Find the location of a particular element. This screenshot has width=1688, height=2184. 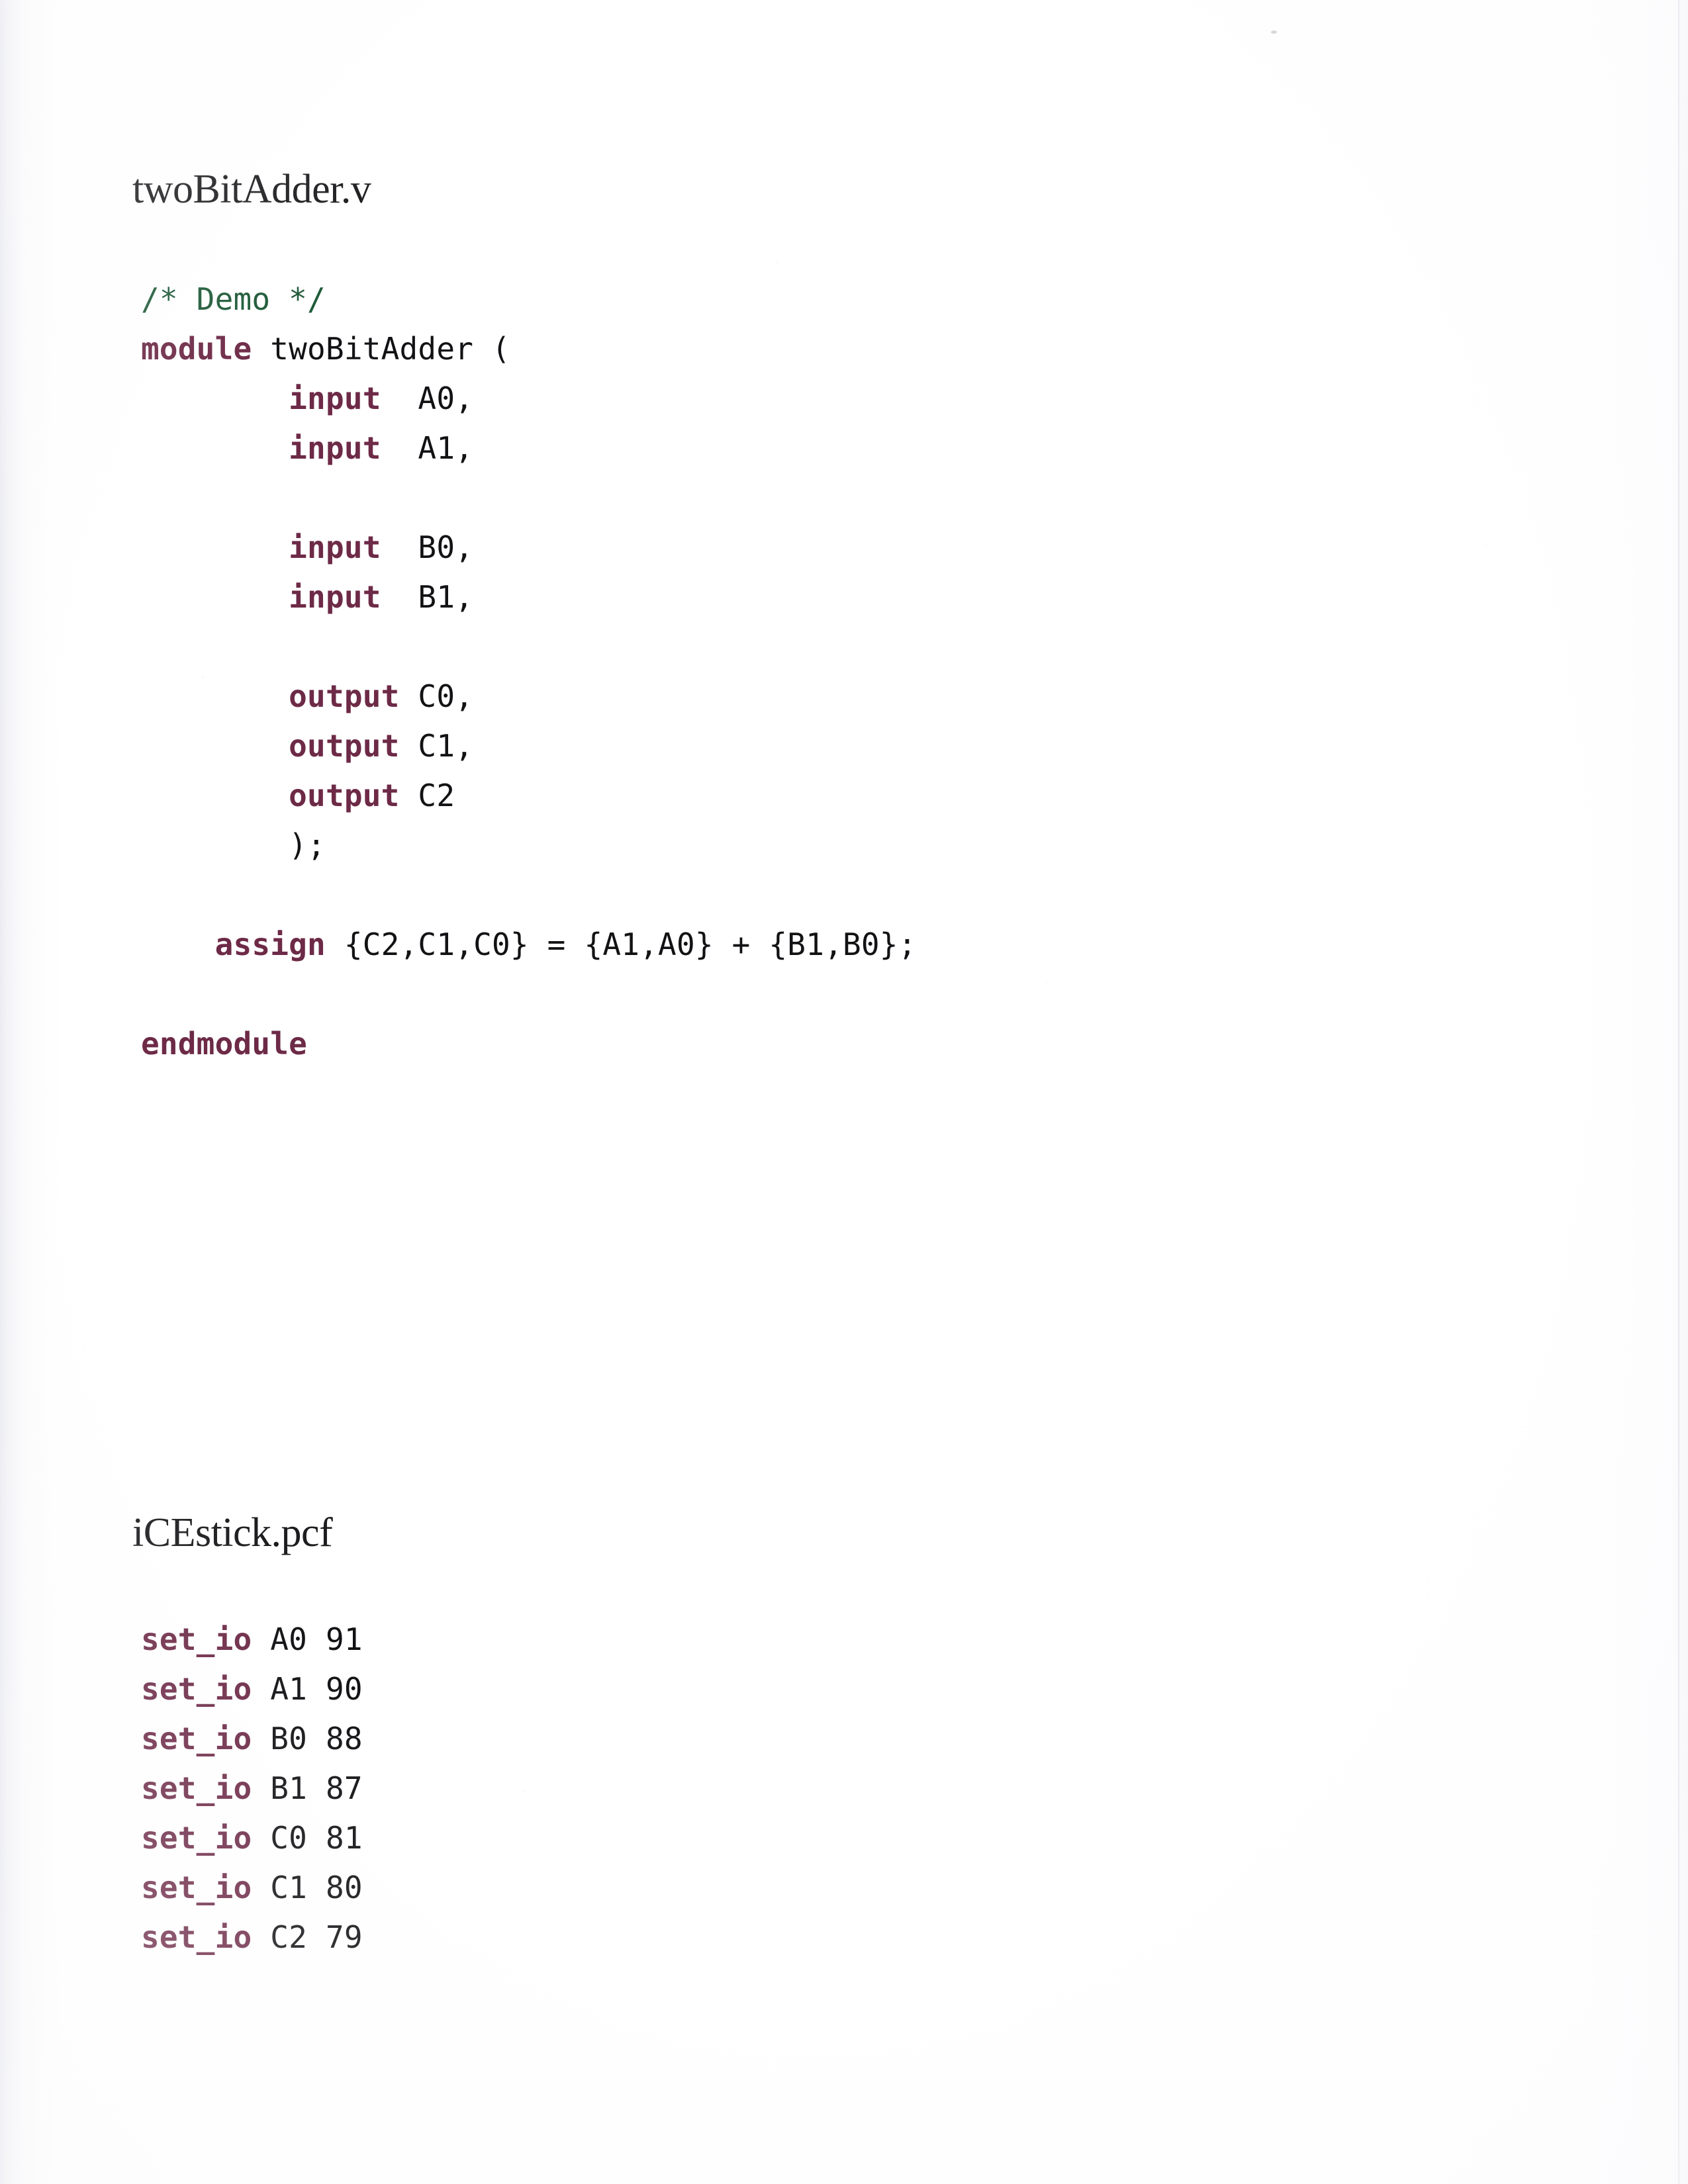

code-token-kw: module is located at coordinates (196, 349).